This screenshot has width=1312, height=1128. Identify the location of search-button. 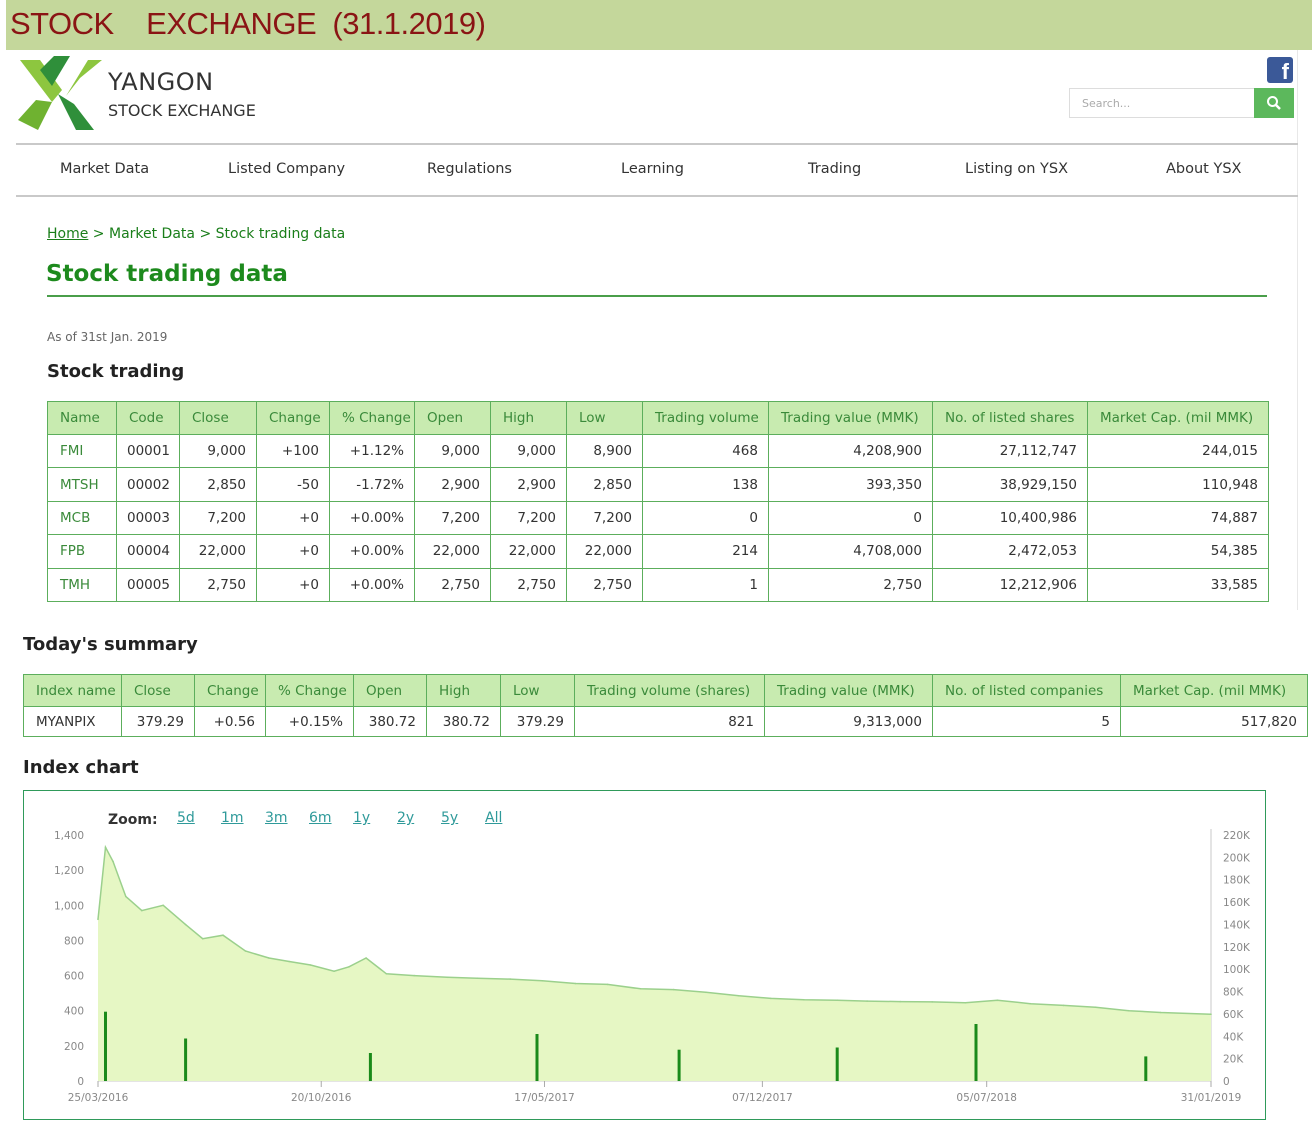
(1274, 103).